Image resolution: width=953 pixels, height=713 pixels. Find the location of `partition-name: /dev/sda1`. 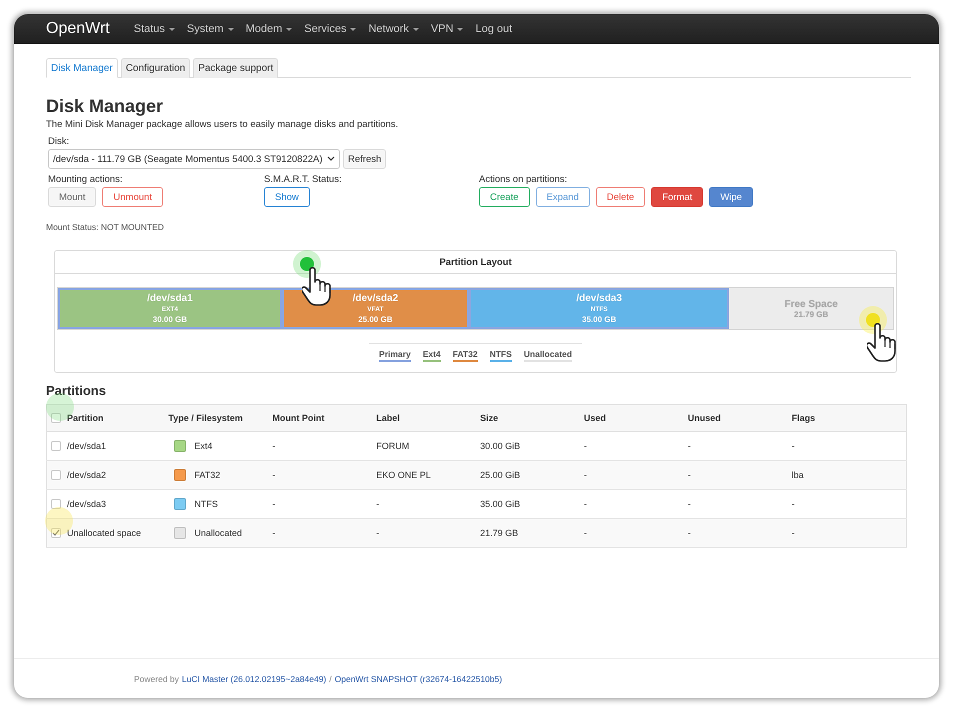

partition-name: /dev/sda1 is located at coordinates (86, 446).